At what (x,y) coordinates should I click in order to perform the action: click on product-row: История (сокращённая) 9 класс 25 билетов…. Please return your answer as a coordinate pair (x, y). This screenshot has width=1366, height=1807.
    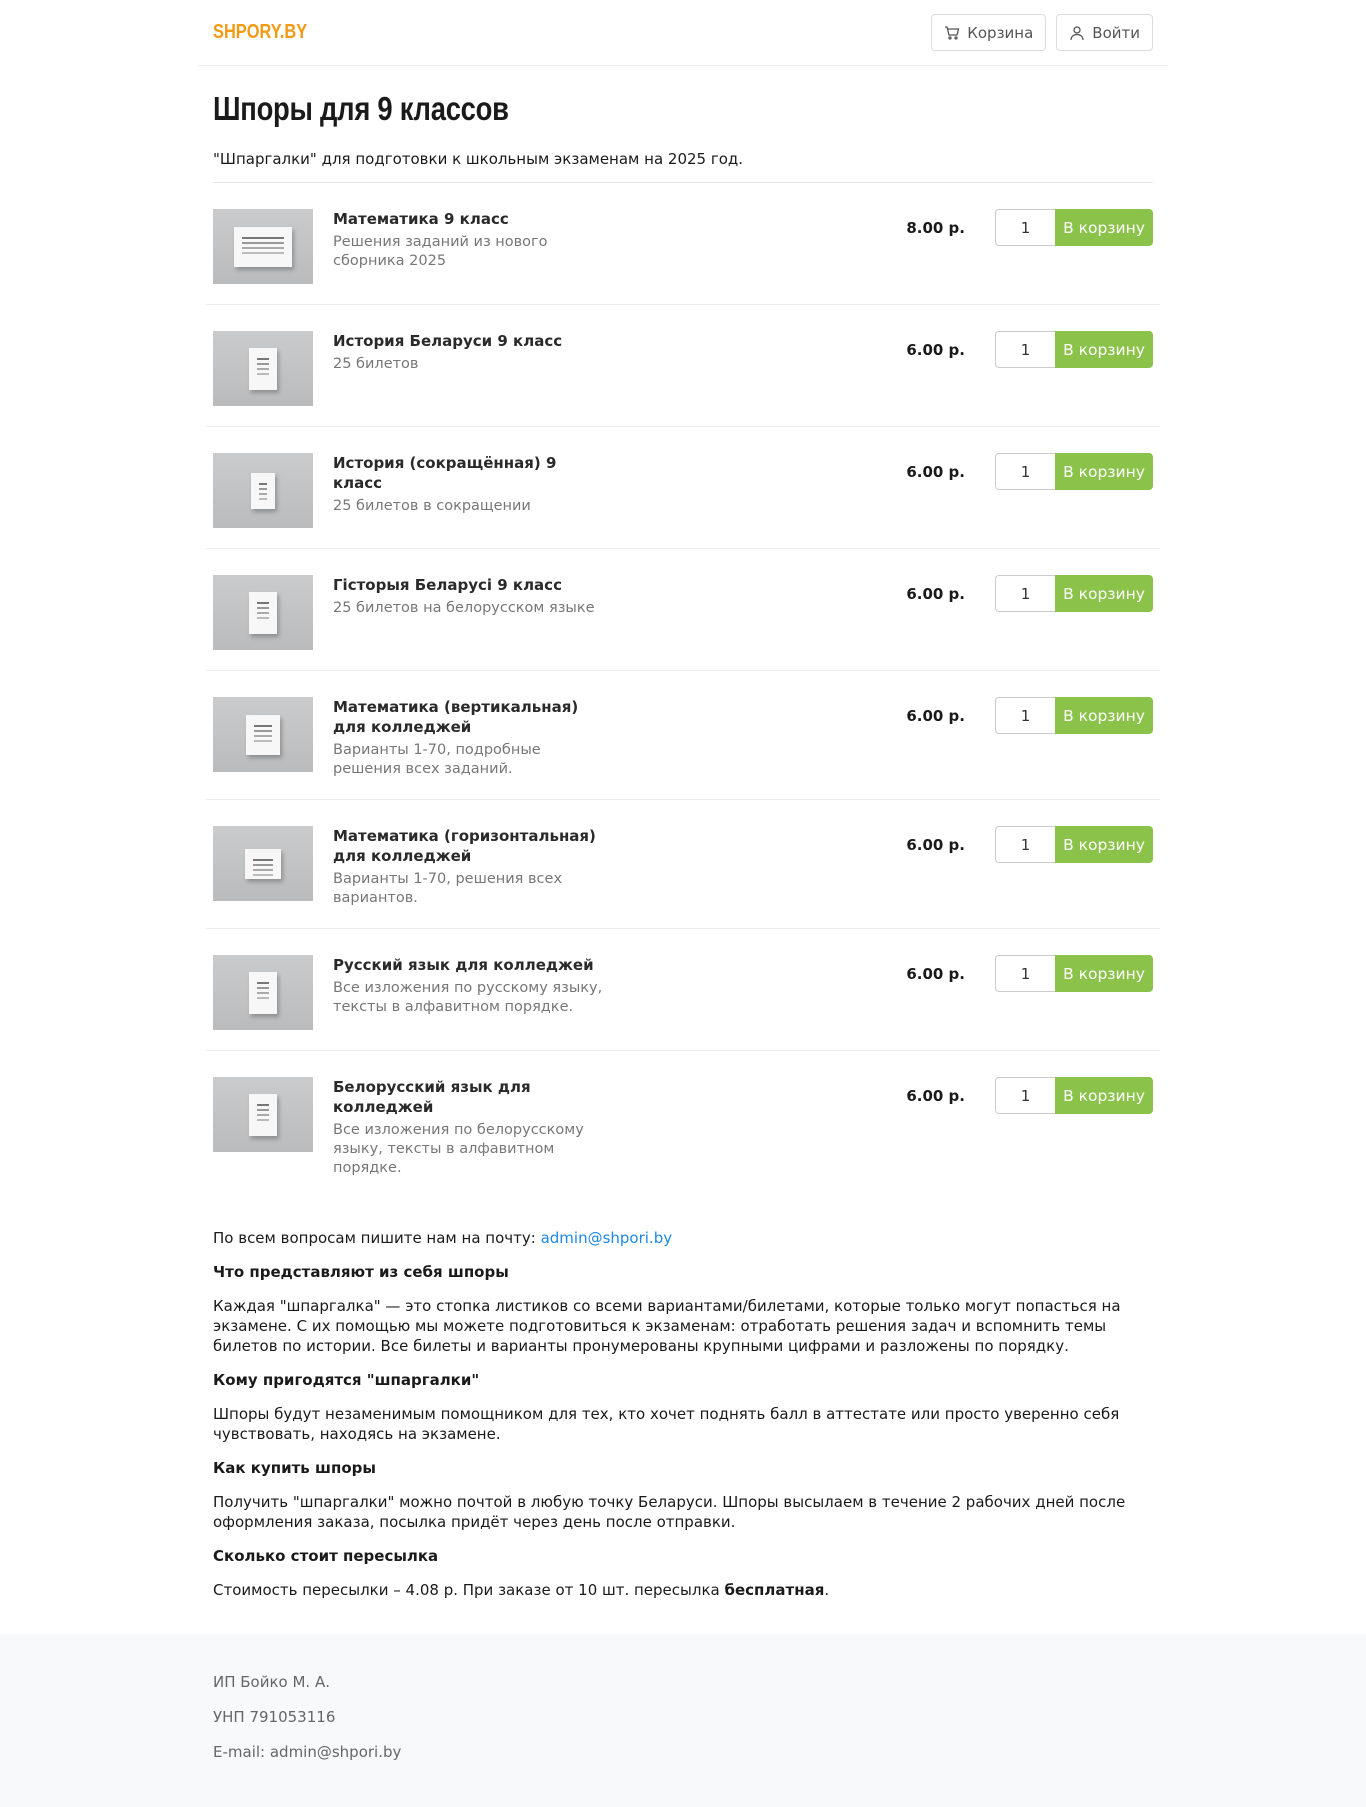
    Looking at the image, I should click on (683, 488).